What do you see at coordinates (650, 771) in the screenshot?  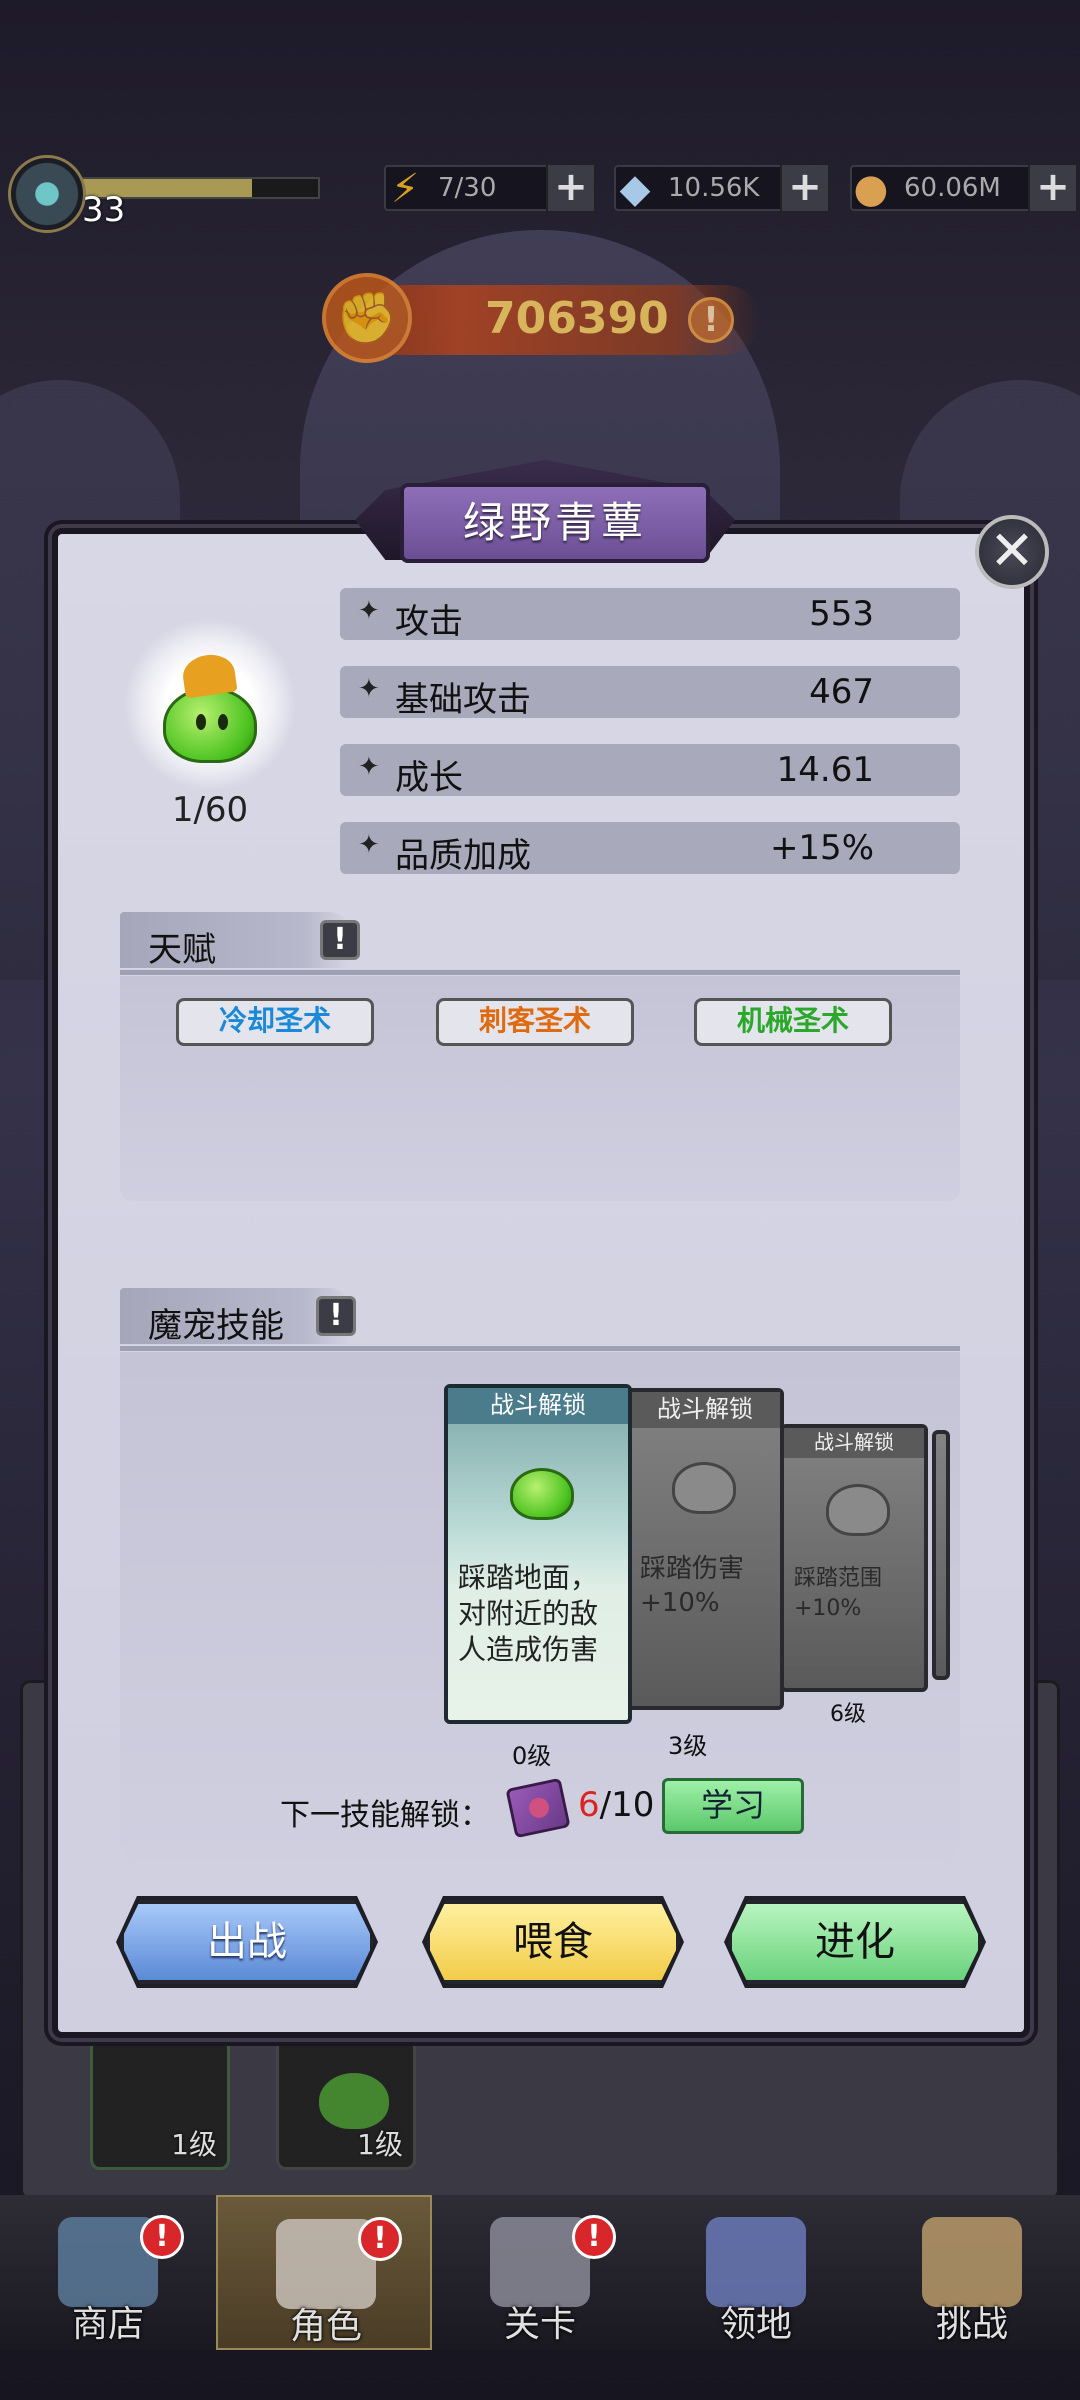 I see `stat-row-growth: ✦ 成长 14.61` at bounding box center [650, 771].